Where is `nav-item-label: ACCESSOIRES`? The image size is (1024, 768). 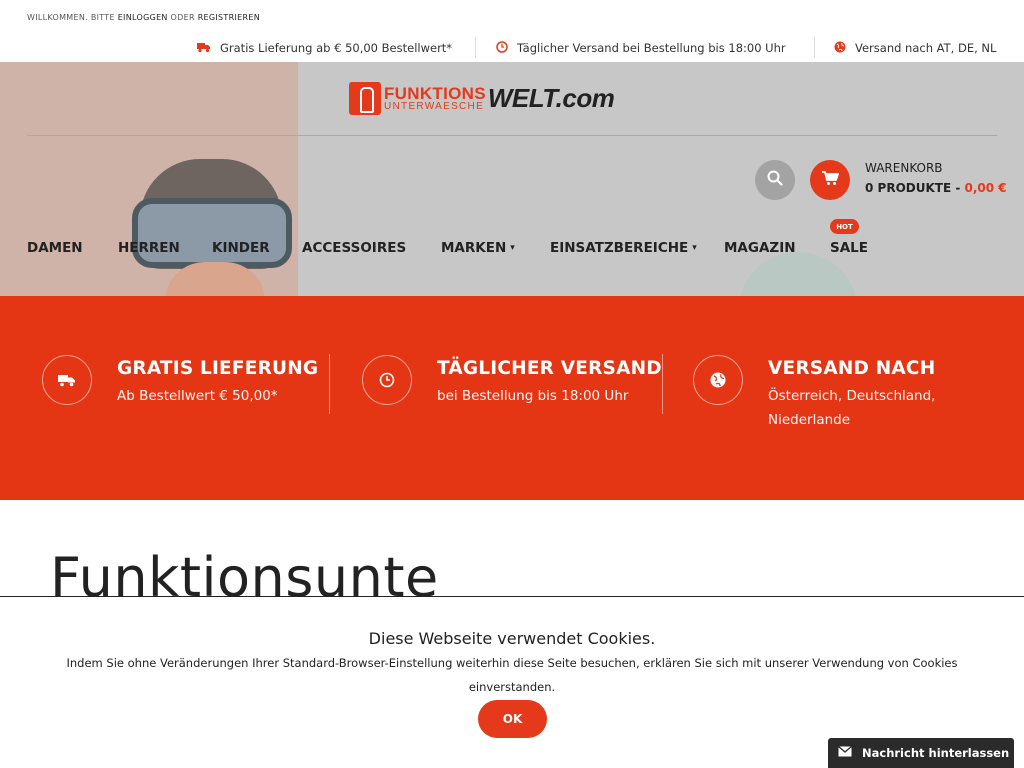
nav-item-label: ACCESSOIRES is located at coordinates (354, 248).